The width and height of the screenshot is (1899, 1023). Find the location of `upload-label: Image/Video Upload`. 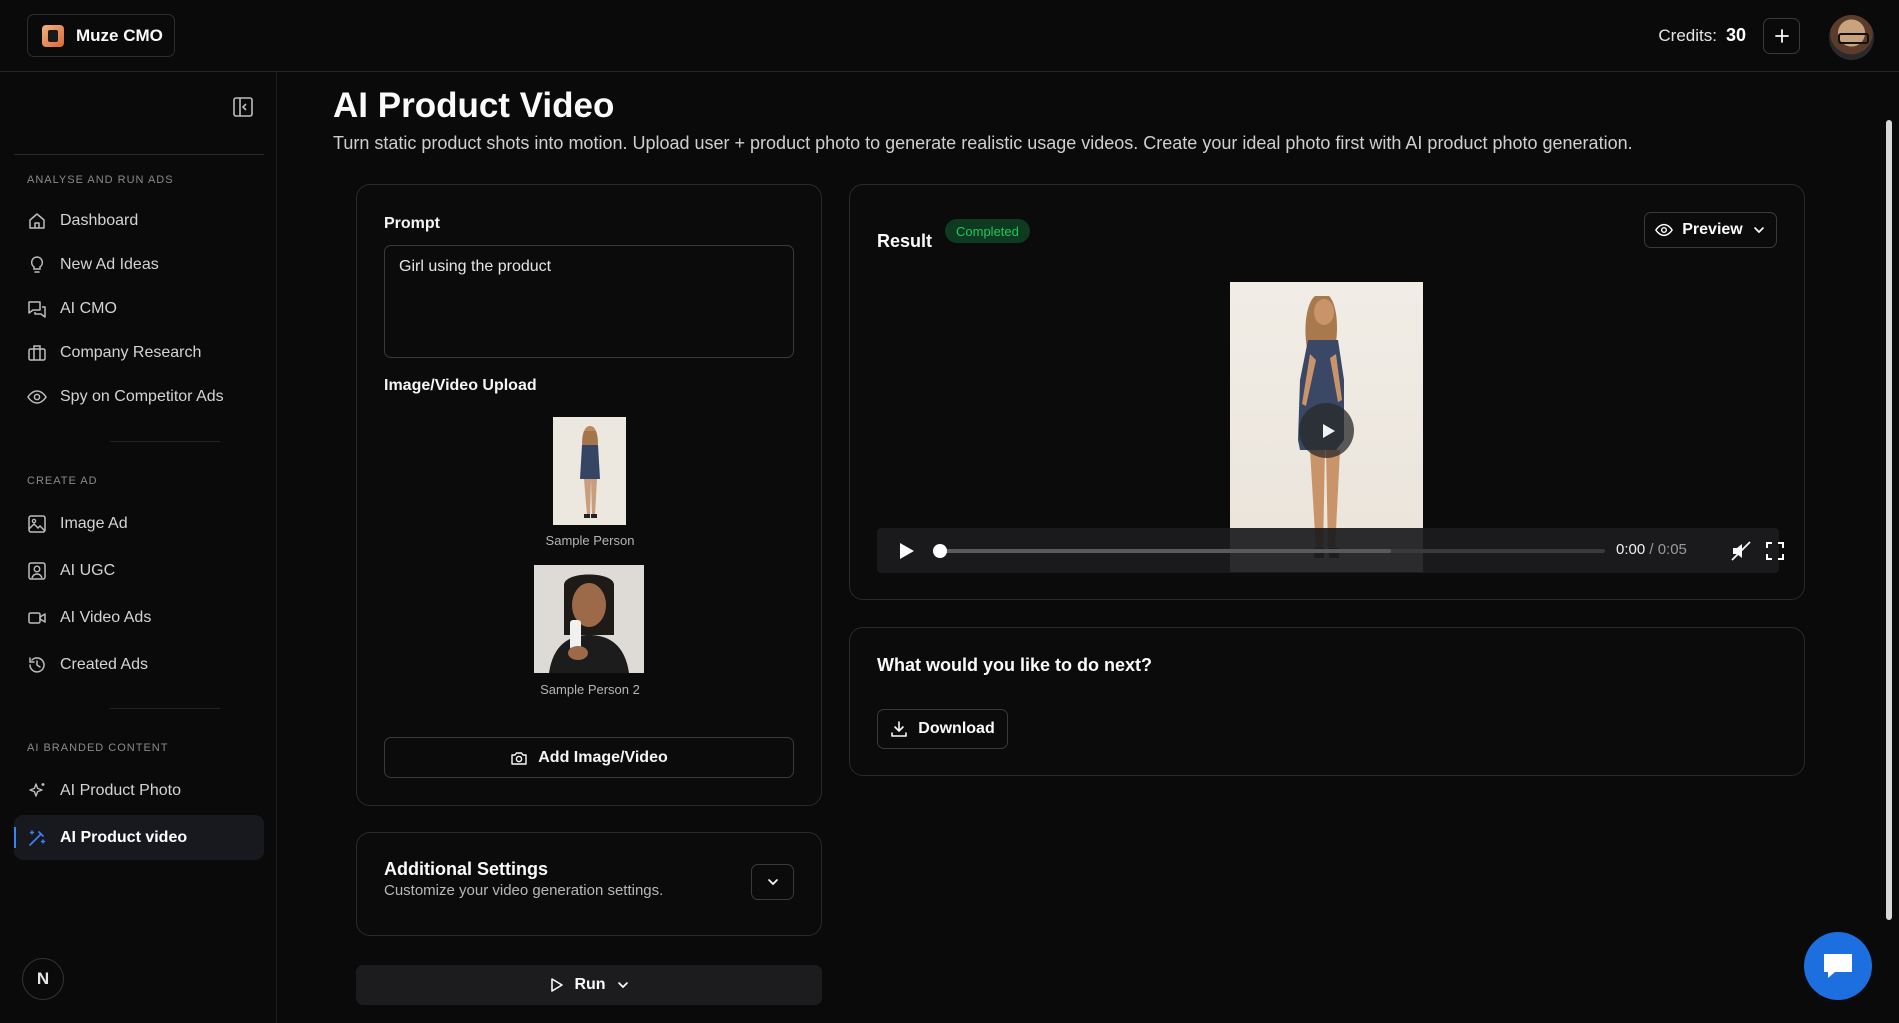

upload-label: Image/Video Upload is located at coordinates (460, 385).